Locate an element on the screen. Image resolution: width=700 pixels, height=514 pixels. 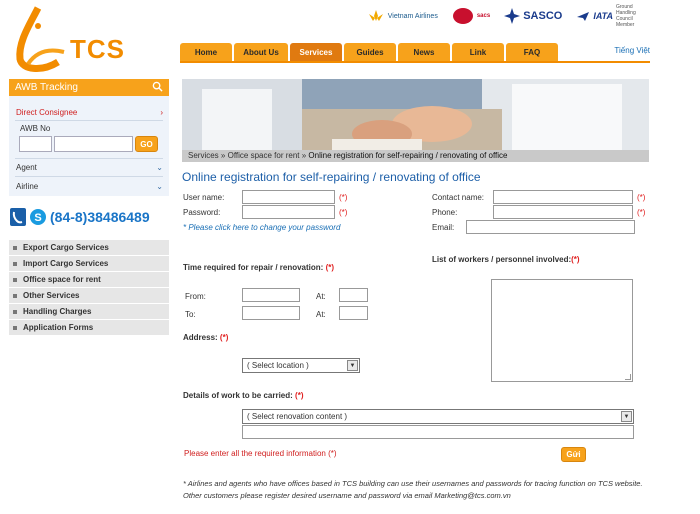
renovation-content-select: ( Select renovation content ) ▼ is located at coordinates (438, 416).